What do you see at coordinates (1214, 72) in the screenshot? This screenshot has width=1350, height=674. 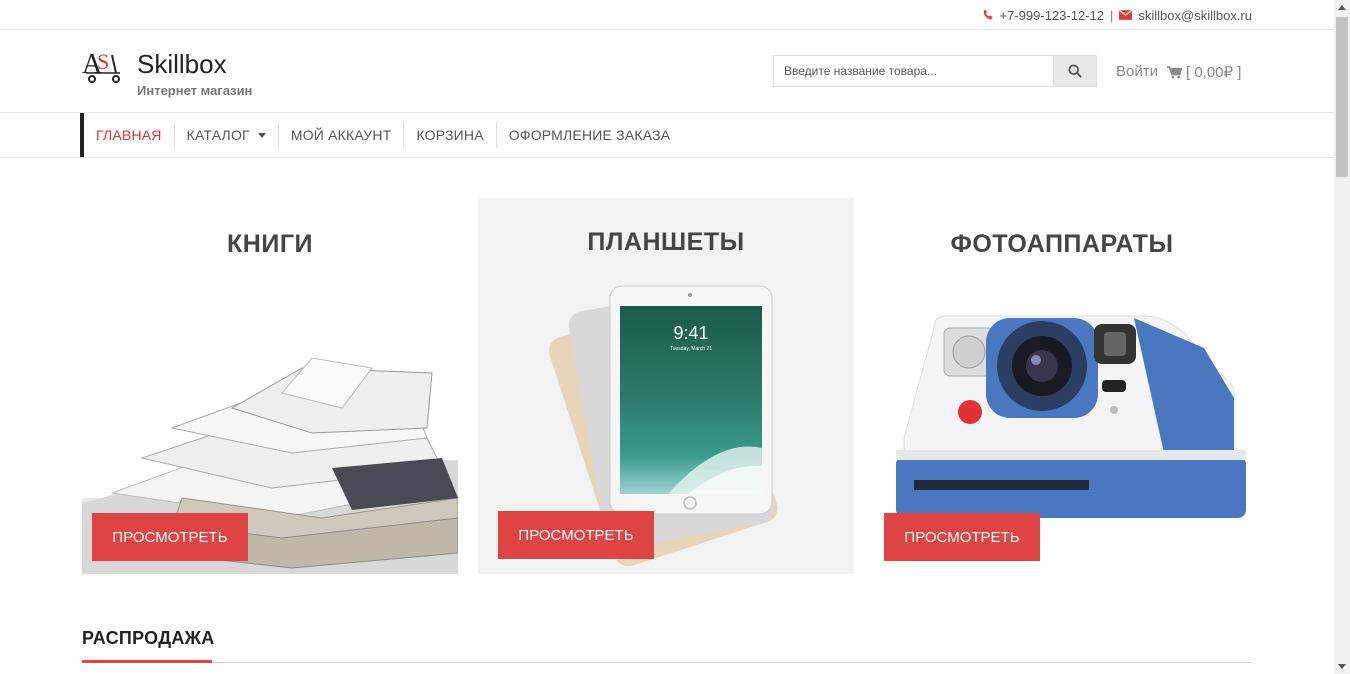 I see `cart-total: [ 0,00₽ ]` at bounding box center [1214, 72].